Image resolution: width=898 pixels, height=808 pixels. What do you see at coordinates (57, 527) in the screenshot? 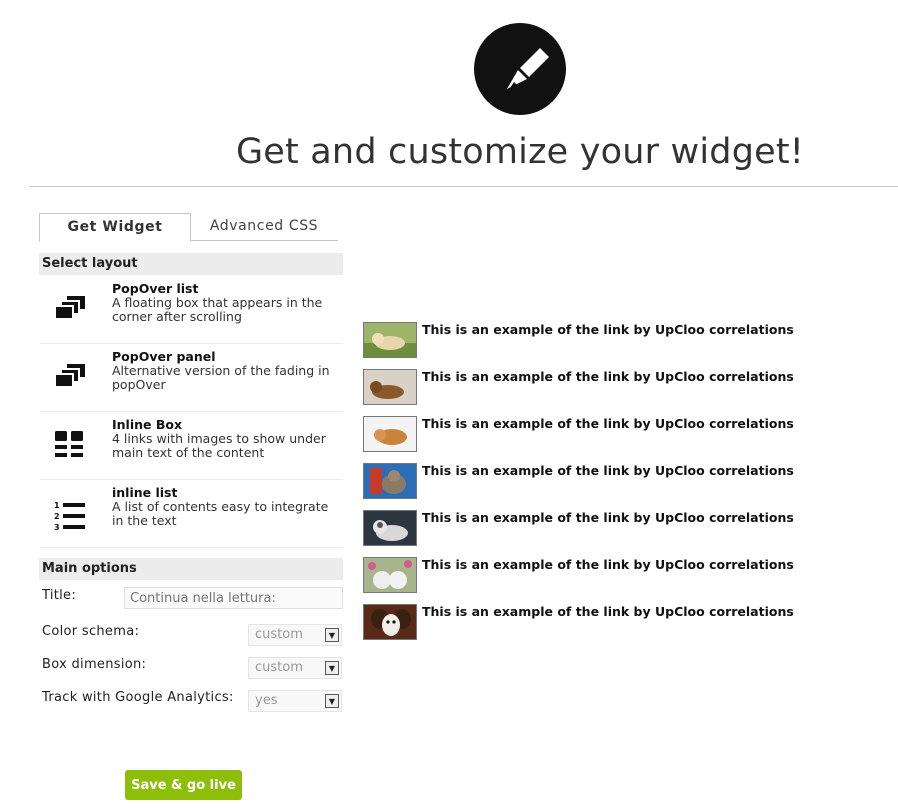
I see `svg-text: 3` at bounding box center [57, 527].